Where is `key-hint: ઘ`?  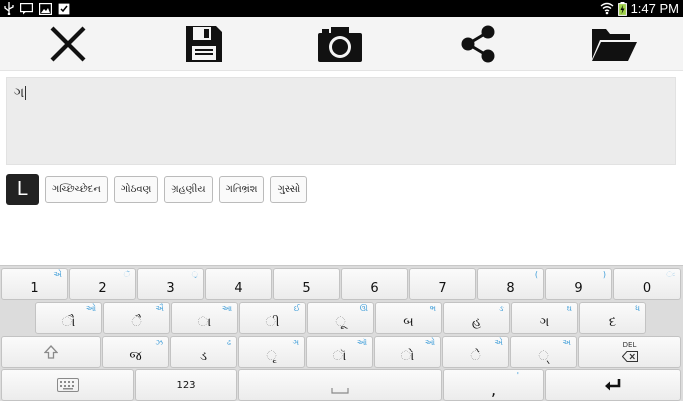
key-hint: ઘ is located at coordinates (569, 308).